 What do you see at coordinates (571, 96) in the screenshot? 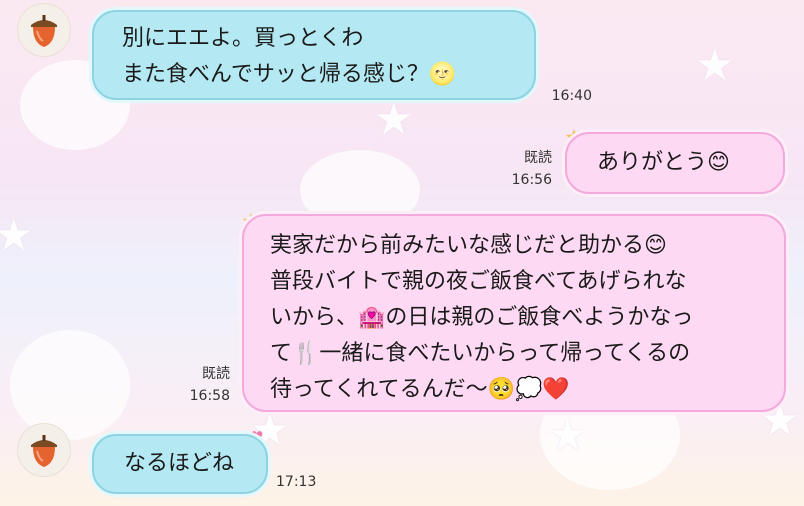
I see `message-time: 16:40` at bounding box center [571, 96].